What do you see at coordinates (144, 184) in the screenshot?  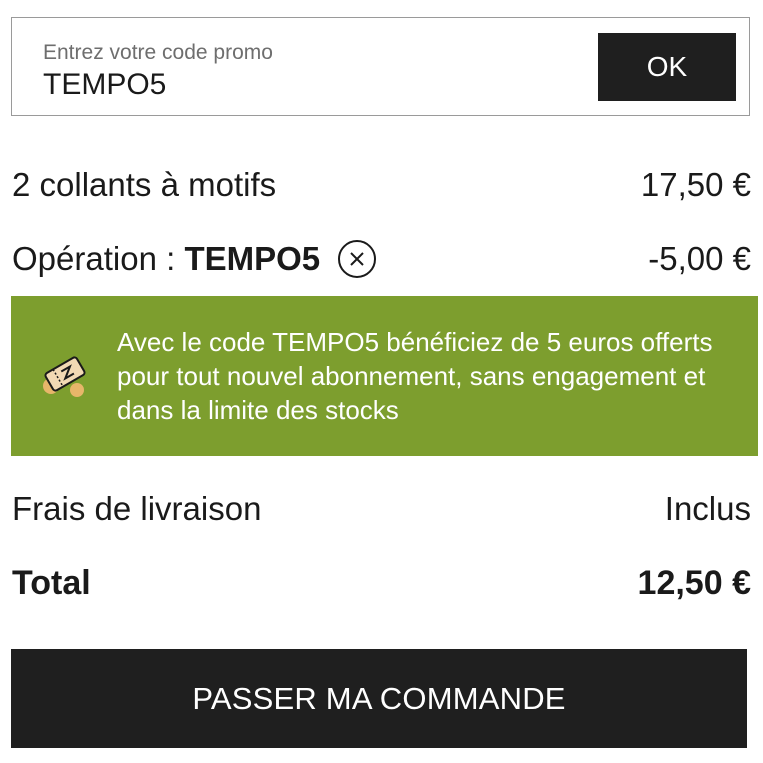 I see `item-label: 2 collants à motifs` at bounding box center [144, 184].